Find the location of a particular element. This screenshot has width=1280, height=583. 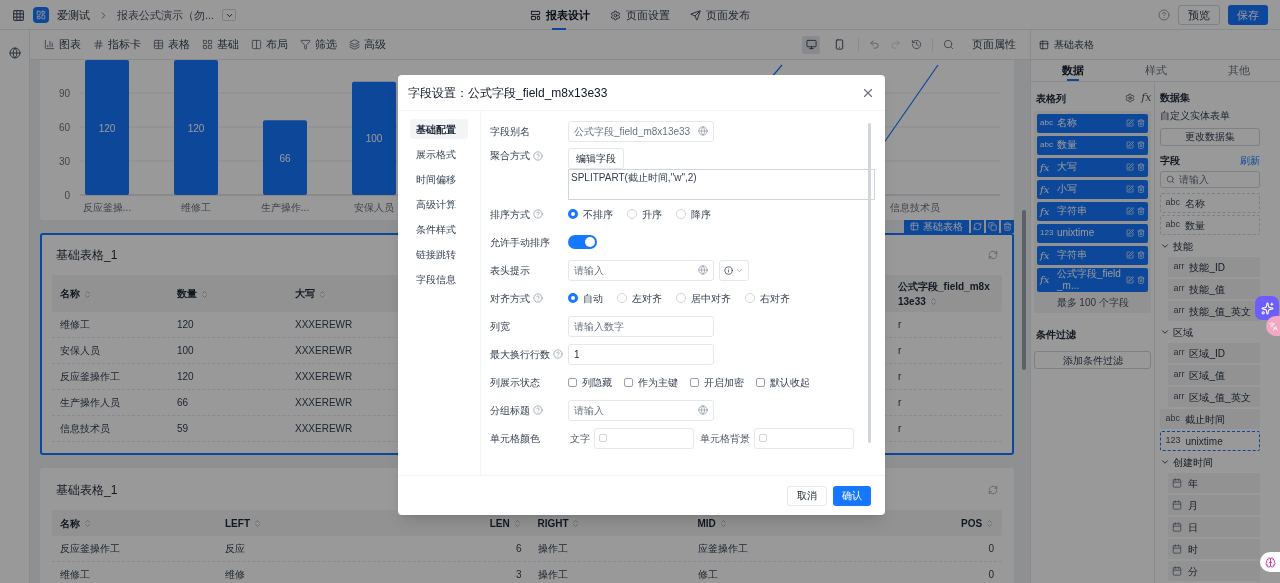

form-label: 对齐方式 is located at coordinates (510, 298).